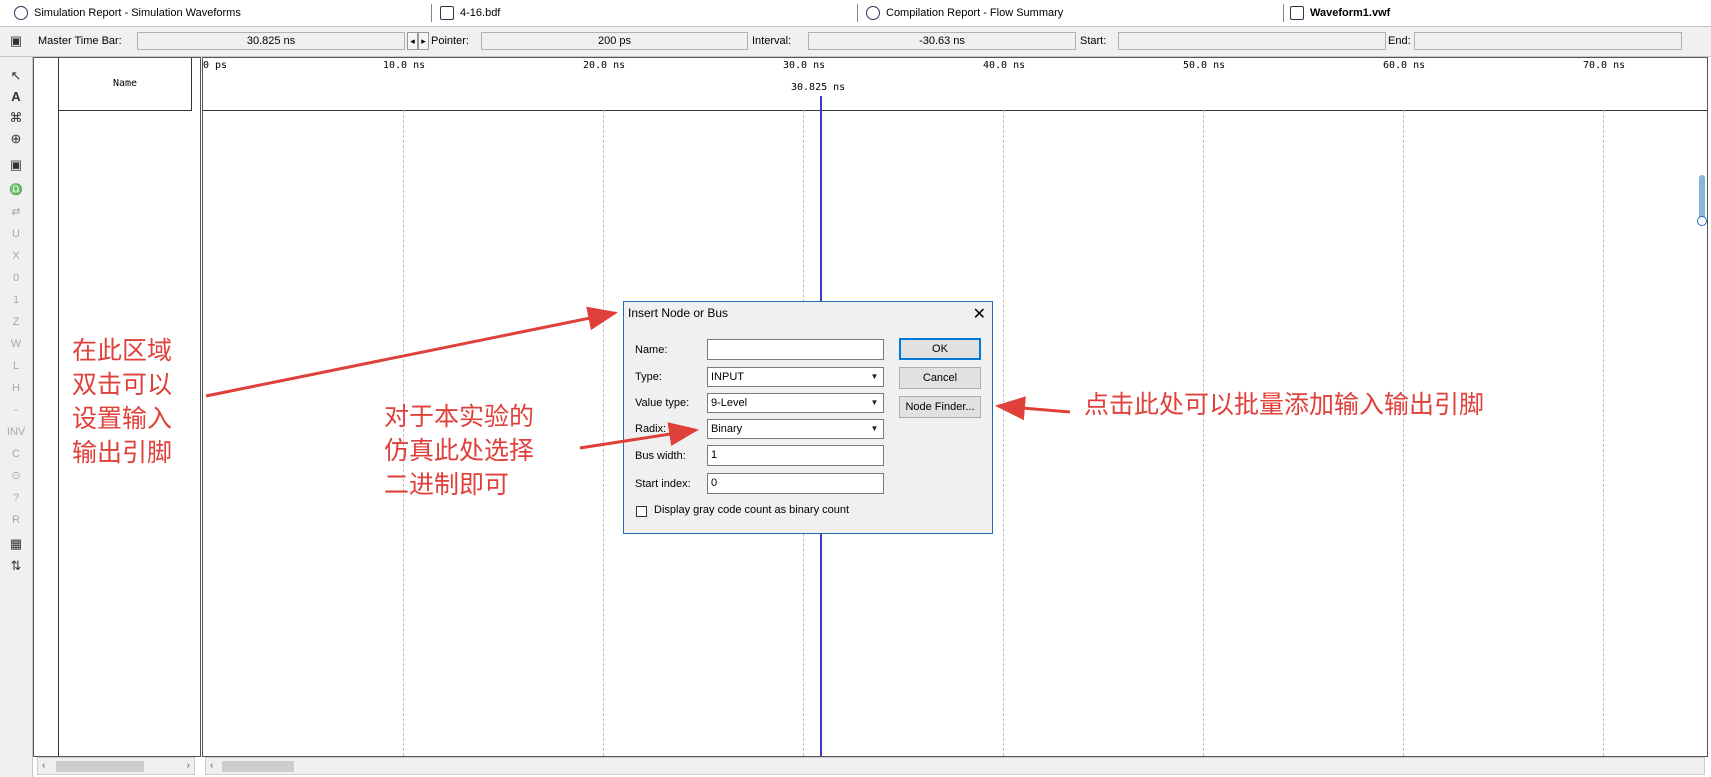  I want to click on annotation-arrow-right, so click(1033, 408).